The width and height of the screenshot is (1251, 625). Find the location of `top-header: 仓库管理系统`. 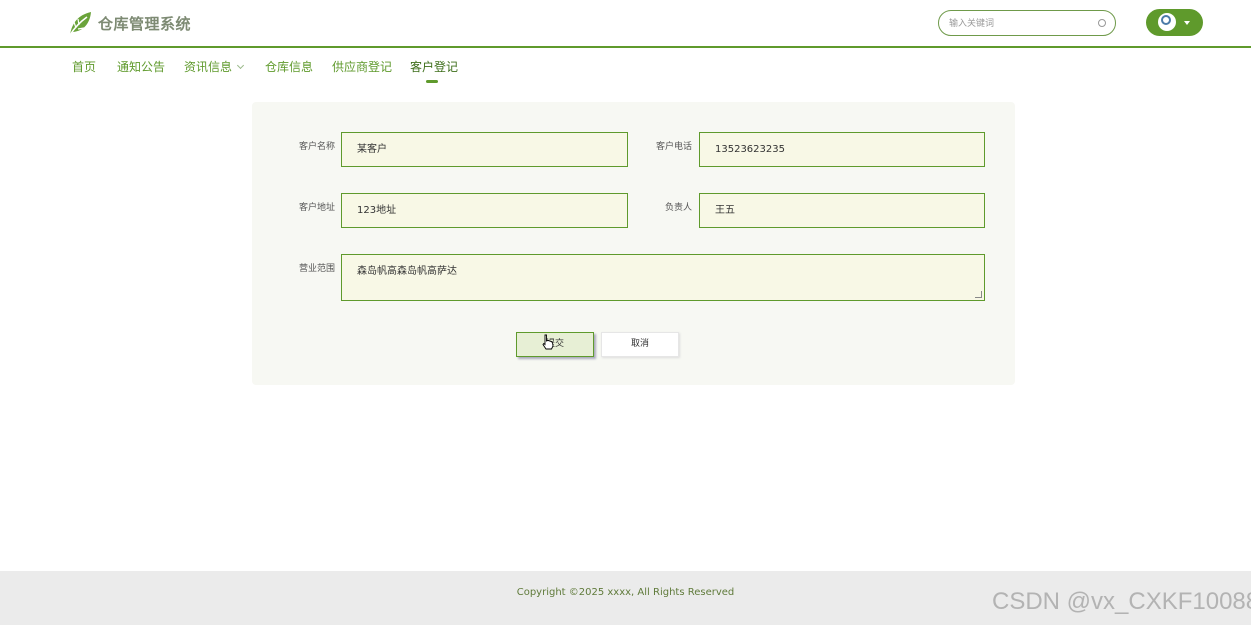

top-header: 仓库管理系统 is located at coordinates (625, 24).